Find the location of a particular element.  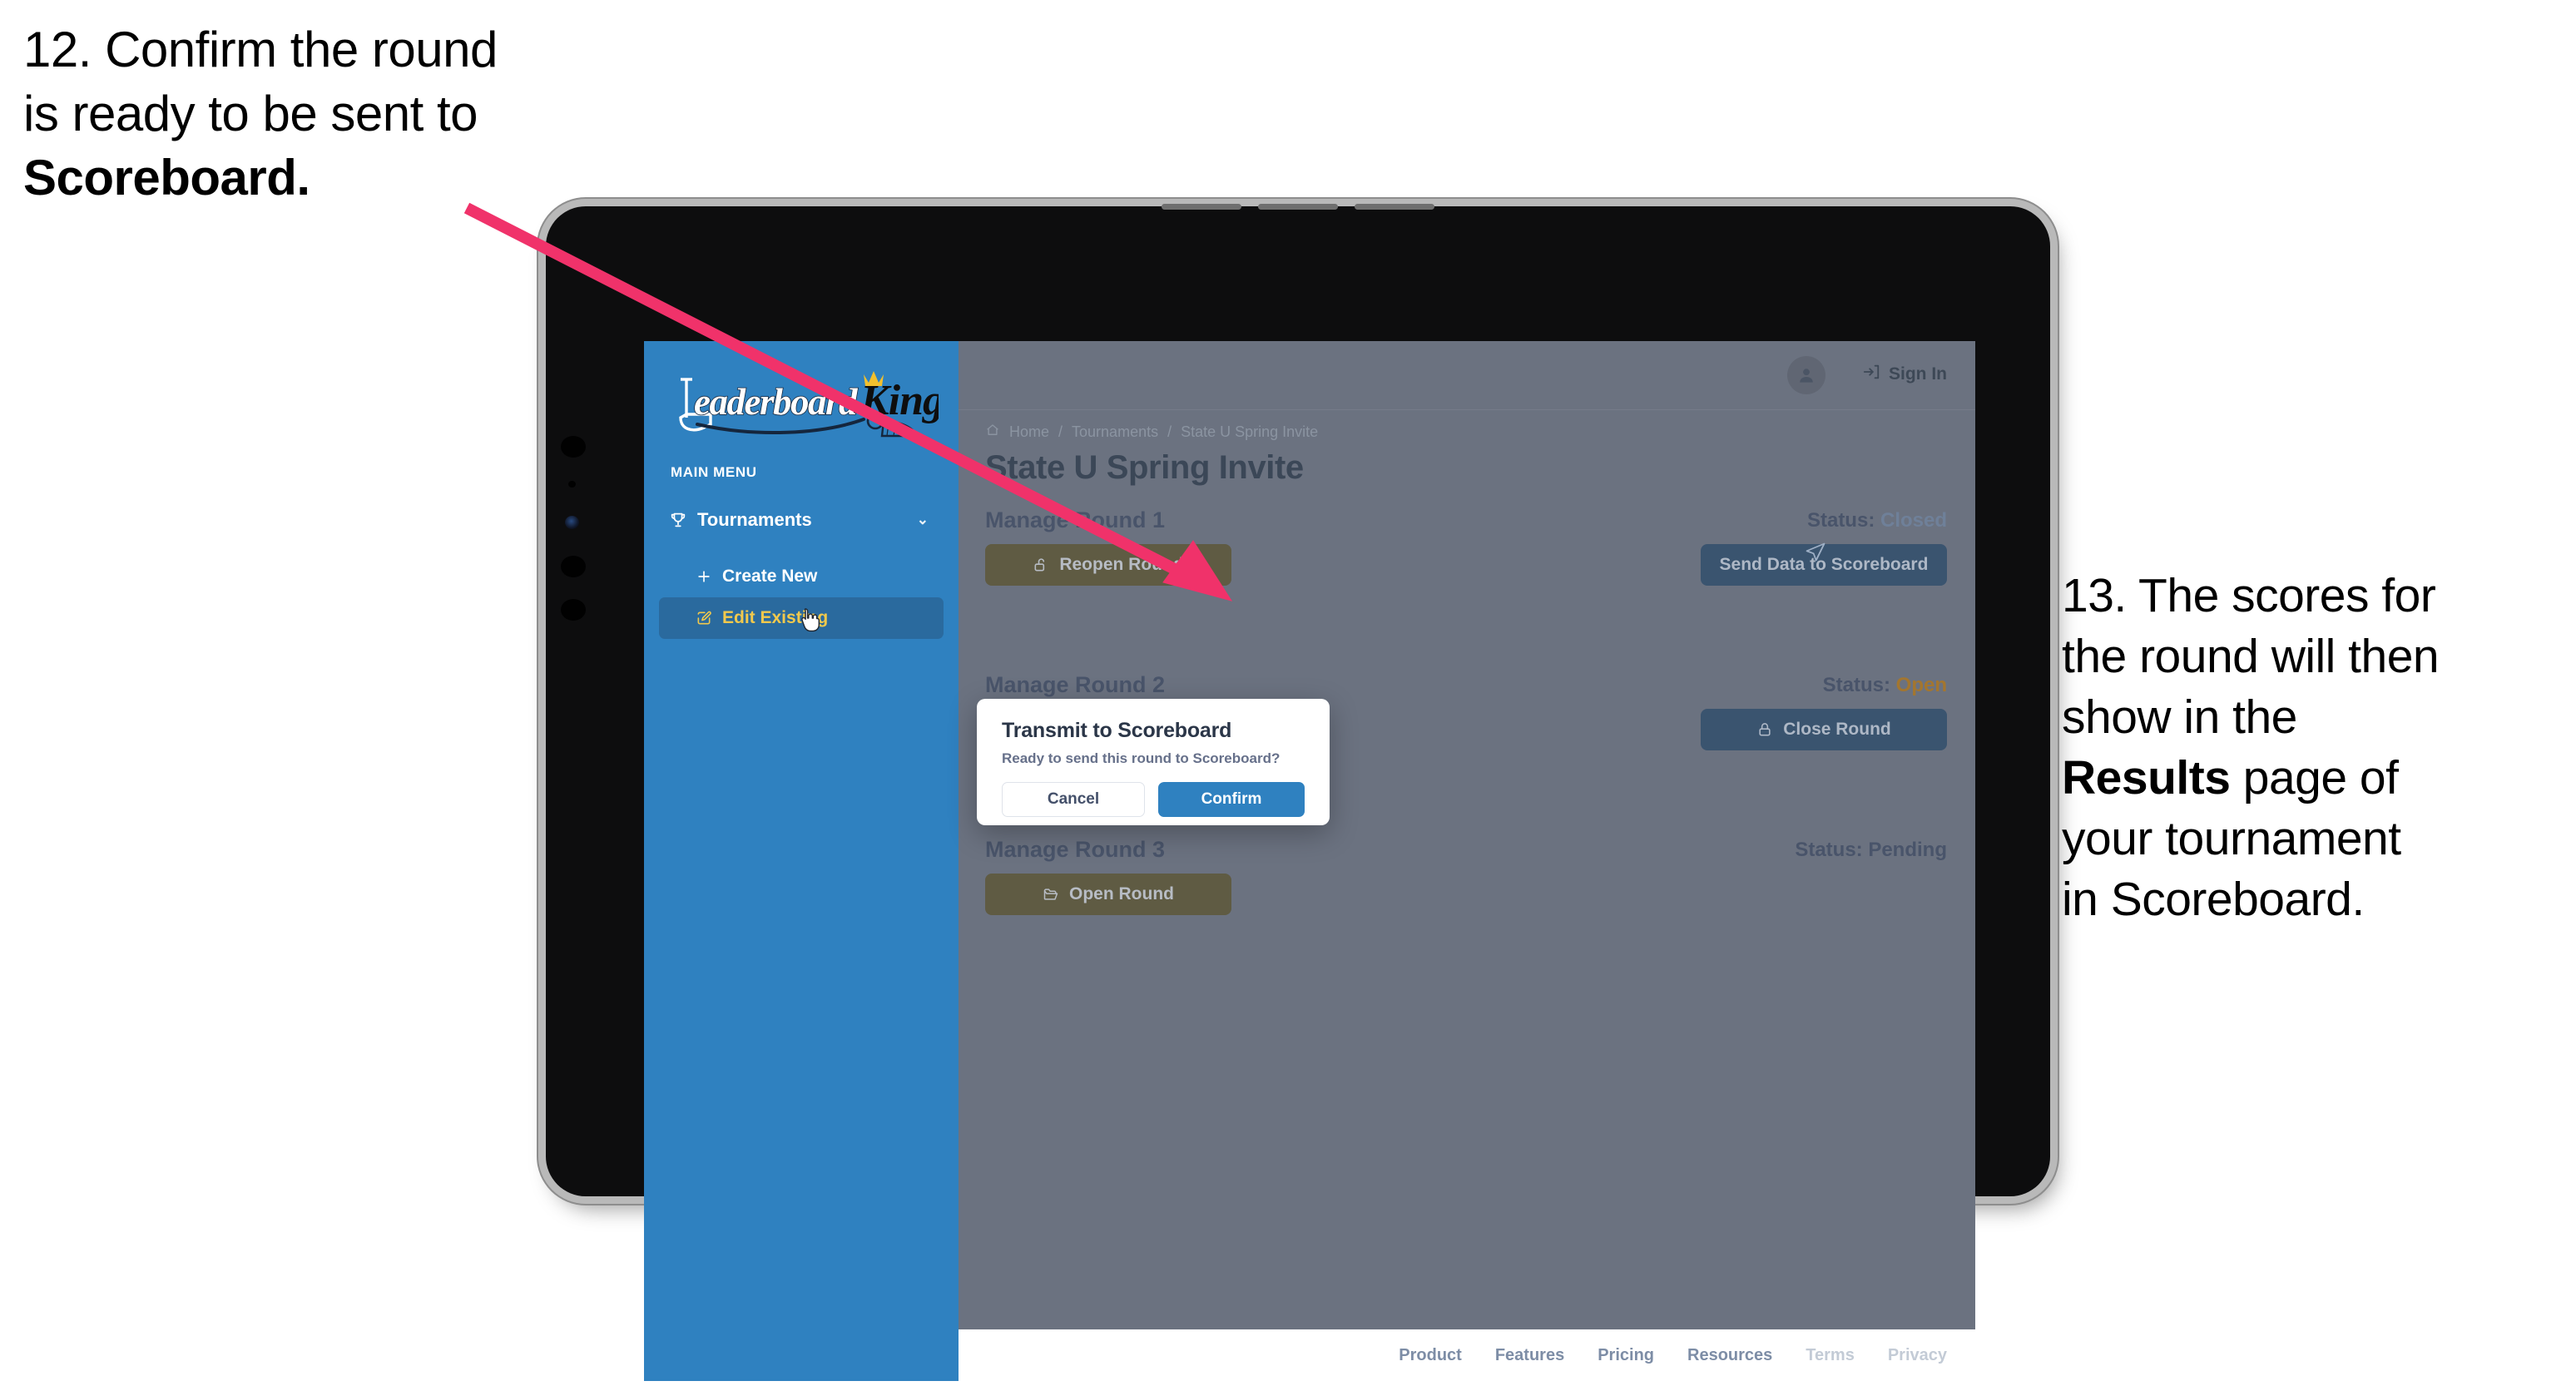

round-heading: Manage Round 3 is located at coordinates (1076, 849).